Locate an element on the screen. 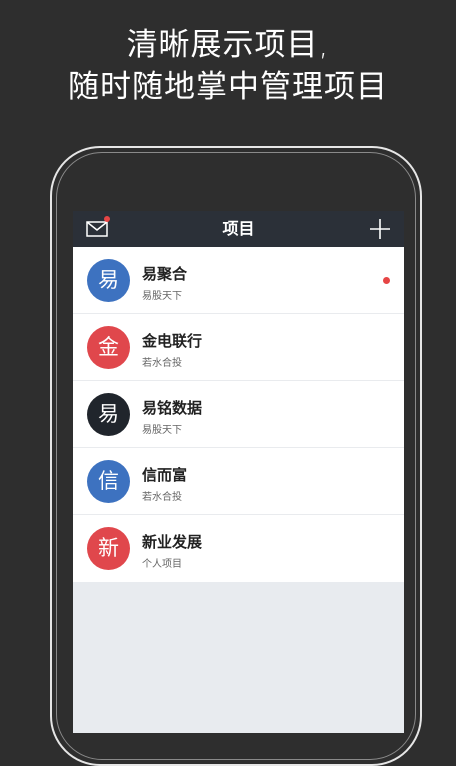 This screenshot has width=456, height=766. project-avatar: 信 is located at coordinates (108, 481).